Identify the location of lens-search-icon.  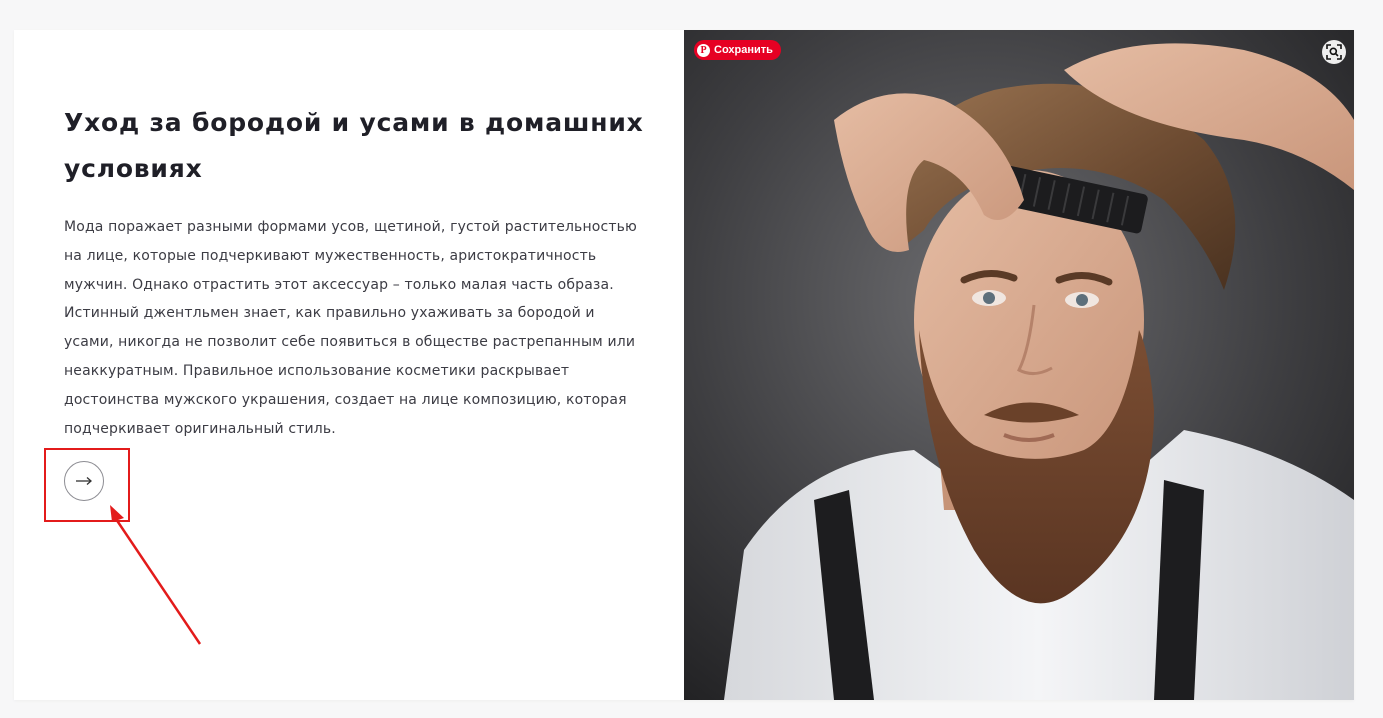
(1334, 52).